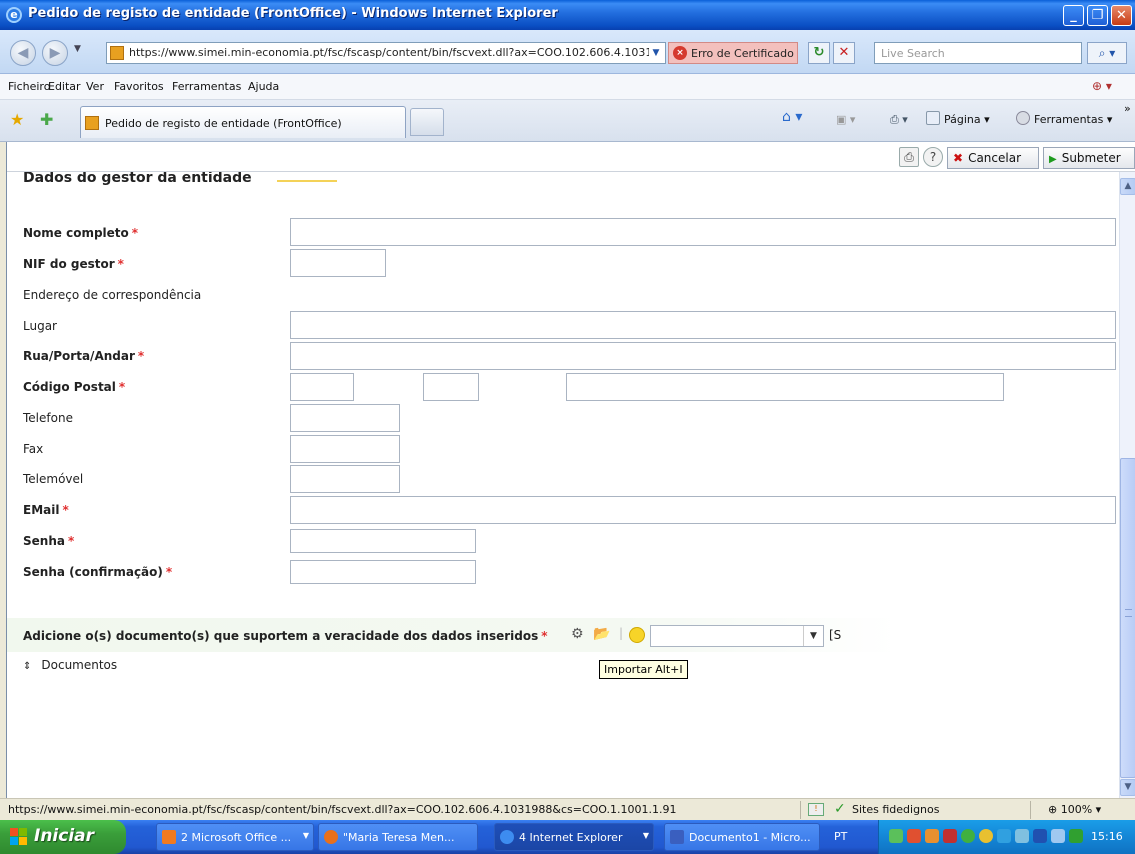  What do you see at coordinates (338, 263) in the screenshot?
I see `nif-gestor-input` at bounding box center [338, 263].